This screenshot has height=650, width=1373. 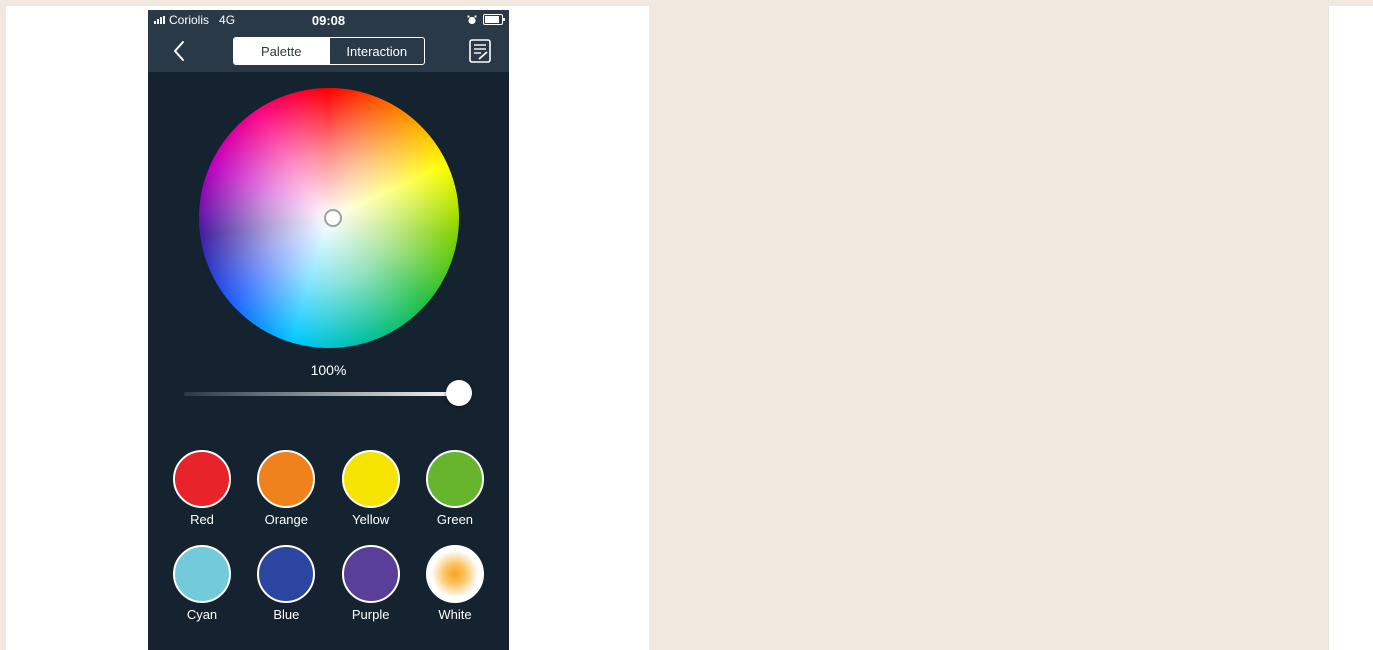 I want to click on swatch-label: Green, so click(x=455, y=519).